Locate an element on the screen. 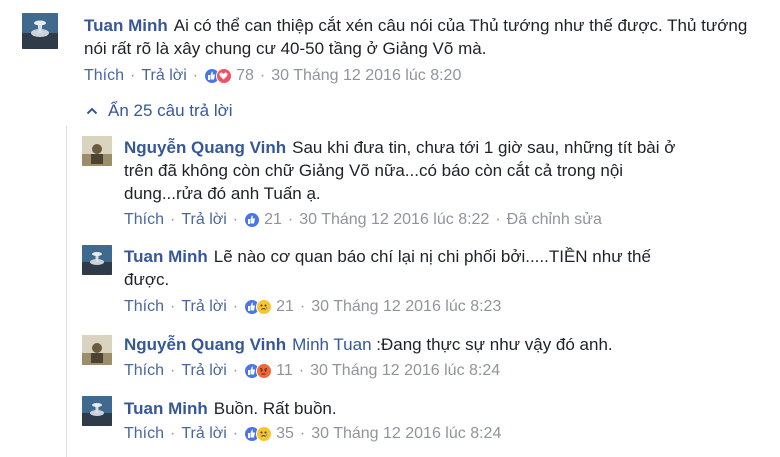 The image size is (780, 457). angry-reaction-icon is located at coordinates (264, 371).